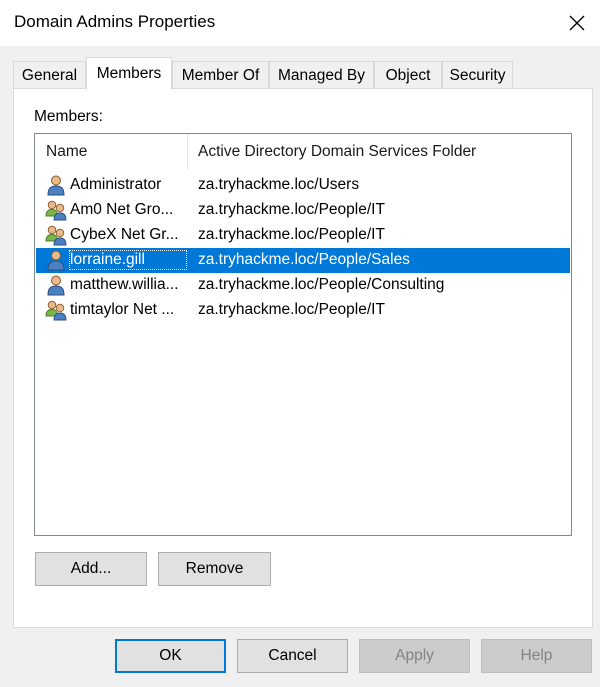  I want to click on apply-button: Apply, so click(414, 656).